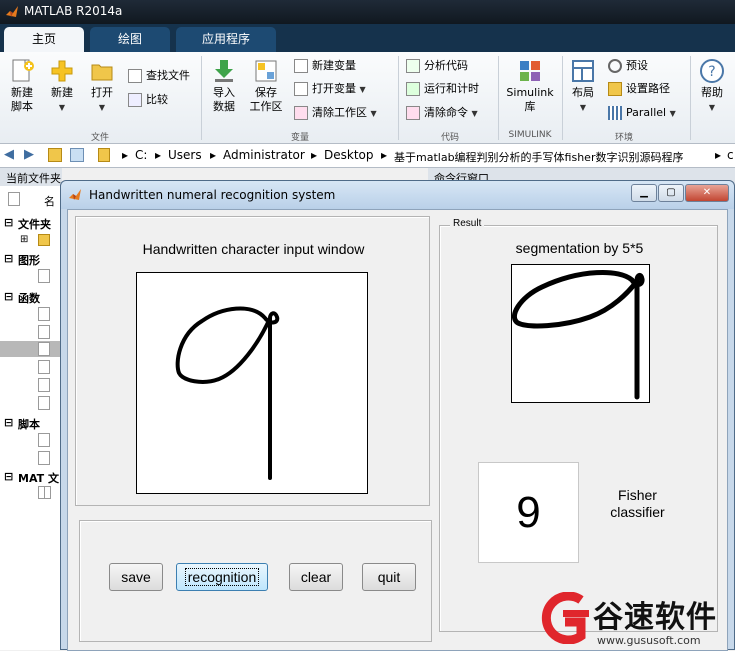 The image size is (735, 651). Describe the element at coordinates (49, 201) in the screenshot. I see `name-column-header: 名` at that location.